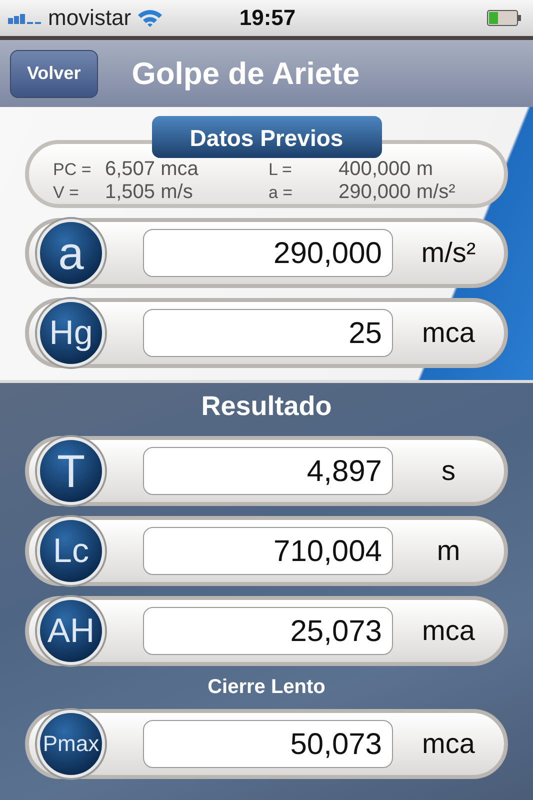 The width and height of the screenshot is (533, 800). Describe the element at coordinates (71, 631) in the screenshot. I see `symbol-badge: AH` at that location.